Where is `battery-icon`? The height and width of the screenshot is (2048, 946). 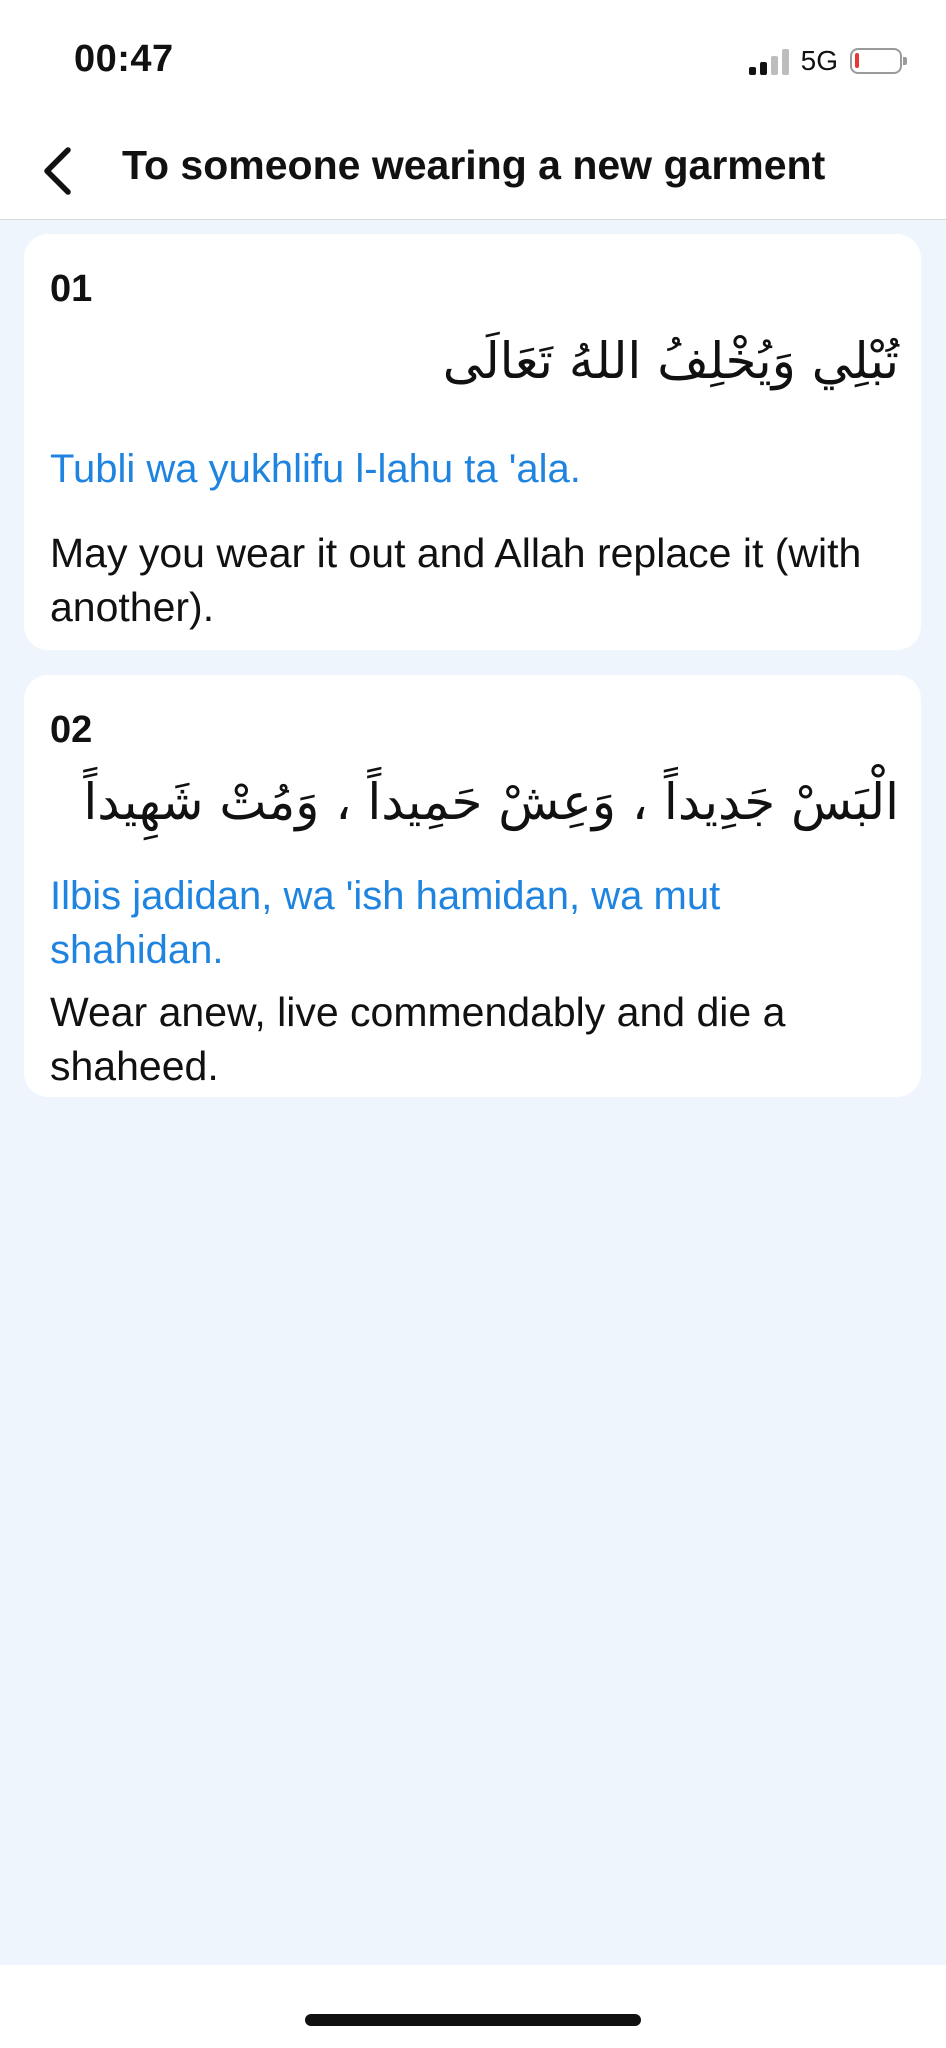
battery-icon is located at coordinates (878, 61).